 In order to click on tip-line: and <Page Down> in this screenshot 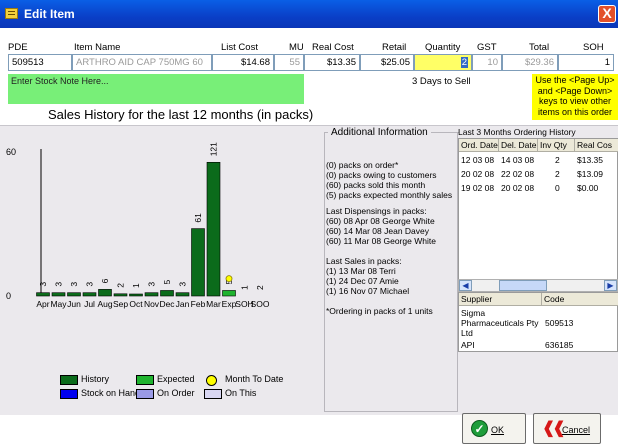, I will do `click(575, 90)`.